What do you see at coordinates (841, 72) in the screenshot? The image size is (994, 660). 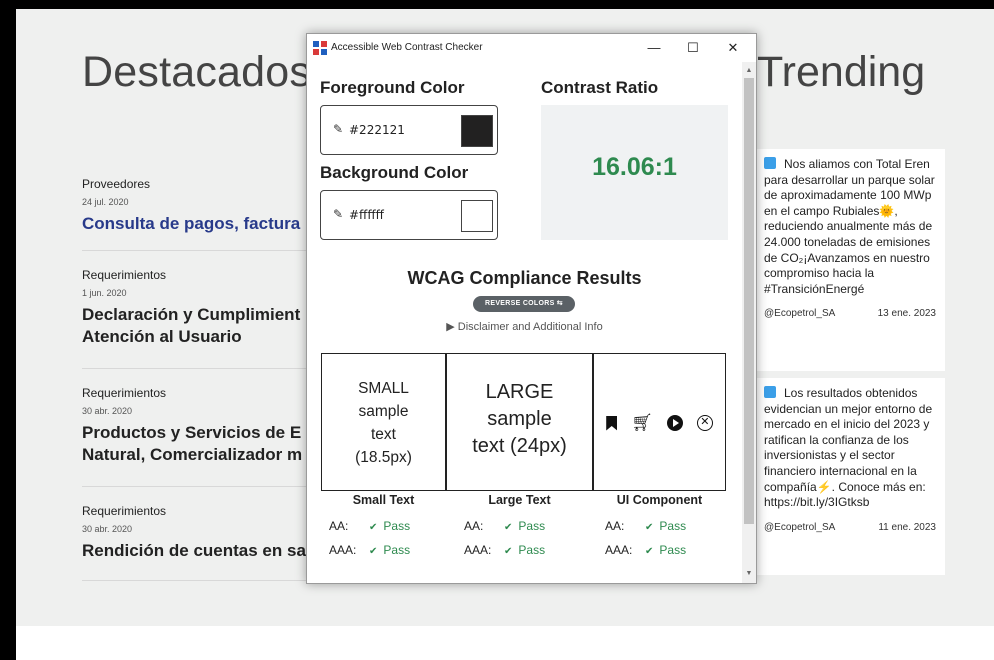 I see `trending-heading: Trending` at bounding box center [841, 72].